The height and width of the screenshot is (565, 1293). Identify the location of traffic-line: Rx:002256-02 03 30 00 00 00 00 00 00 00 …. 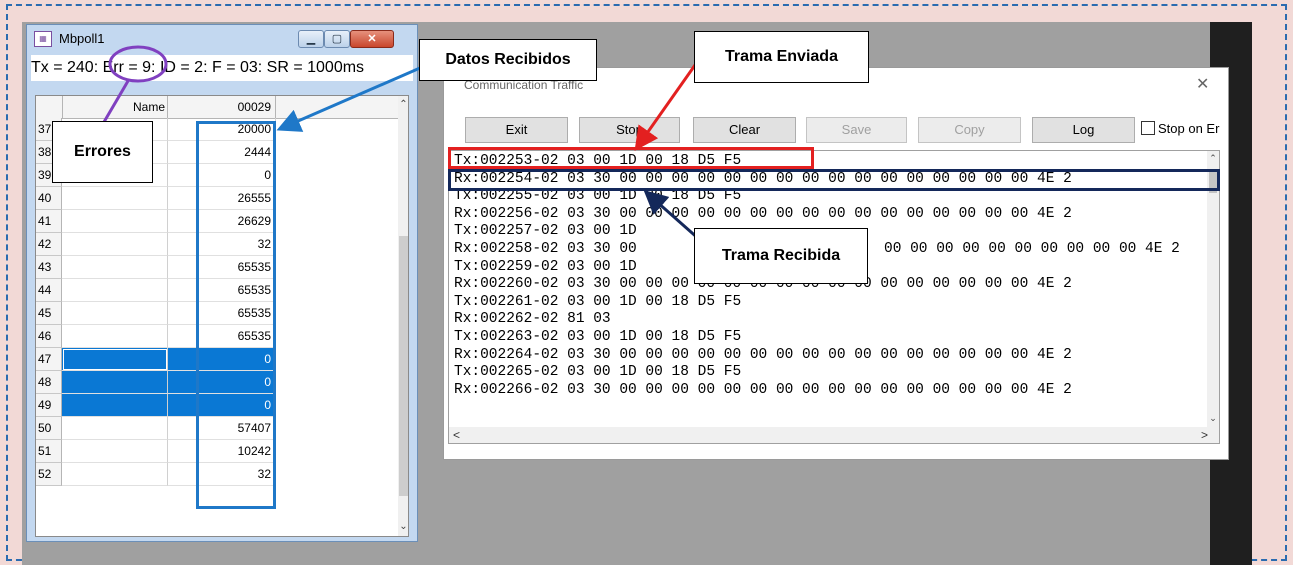
(763, 213).